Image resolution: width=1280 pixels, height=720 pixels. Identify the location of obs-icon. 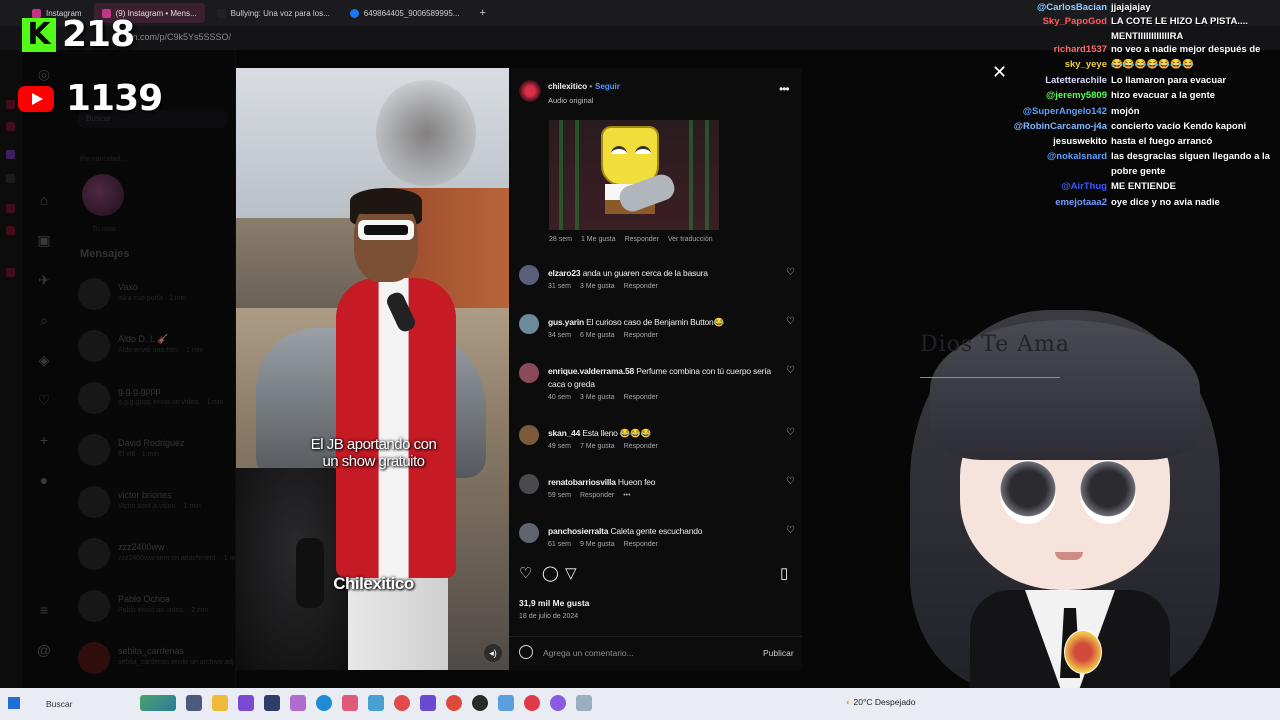
(480, 703).